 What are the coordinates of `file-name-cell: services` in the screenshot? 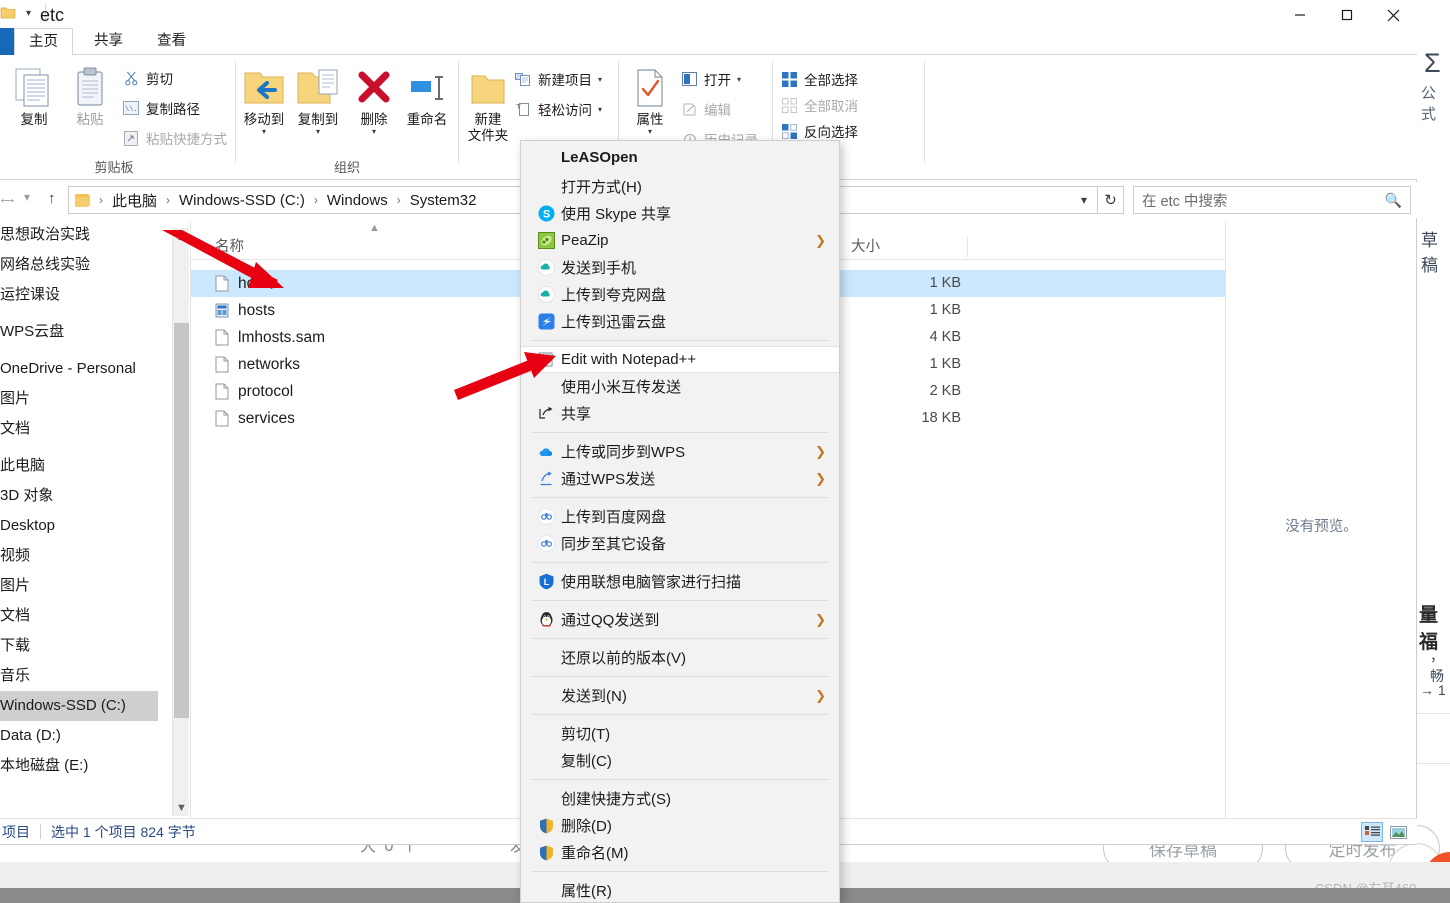 It's located at (255, 418).